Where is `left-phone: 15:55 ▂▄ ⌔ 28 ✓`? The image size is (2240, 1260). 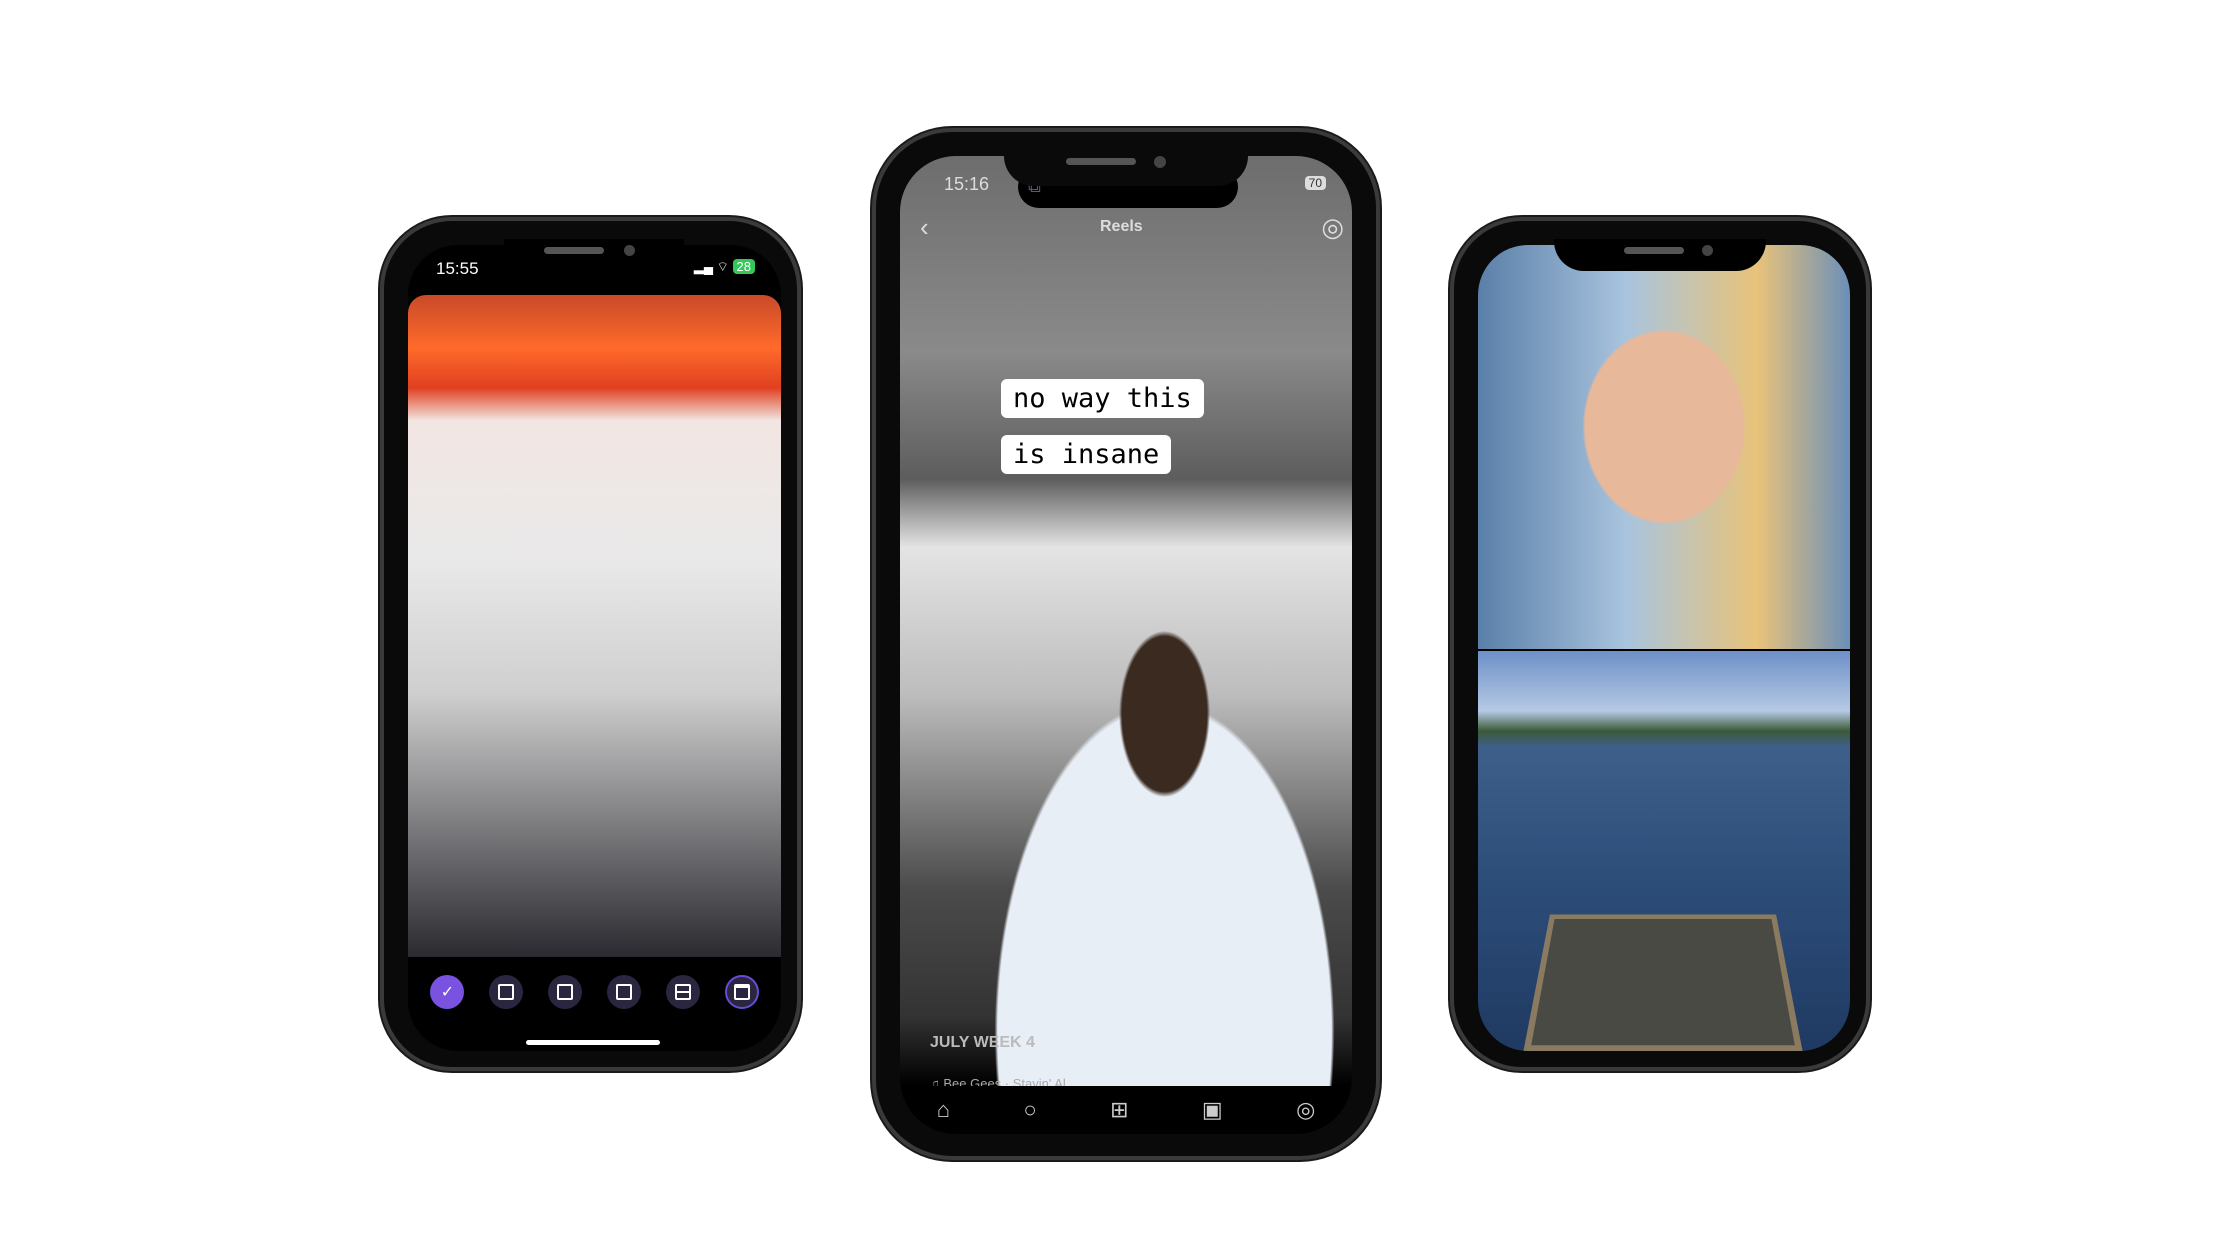
left-phone: 15:55 ▂▄ ⌔ 28 ✓ is located at coordinates (590, 644).